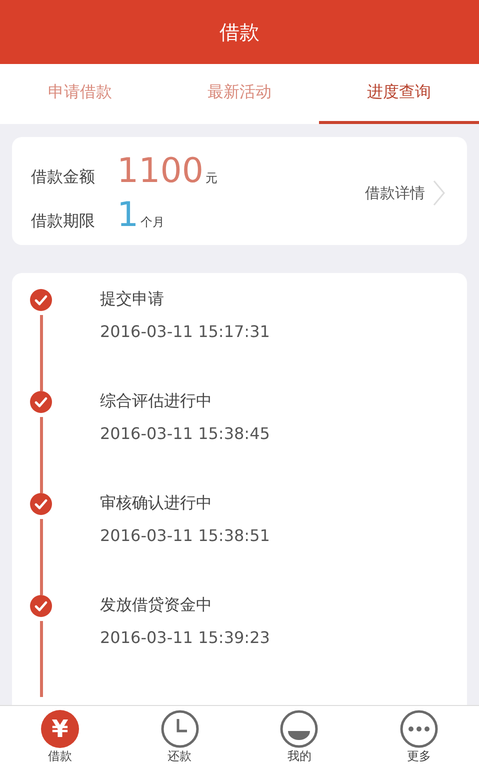 The width and height of the screenshot is (479, 767). I want to click on clock-icon, so click(179, 729).